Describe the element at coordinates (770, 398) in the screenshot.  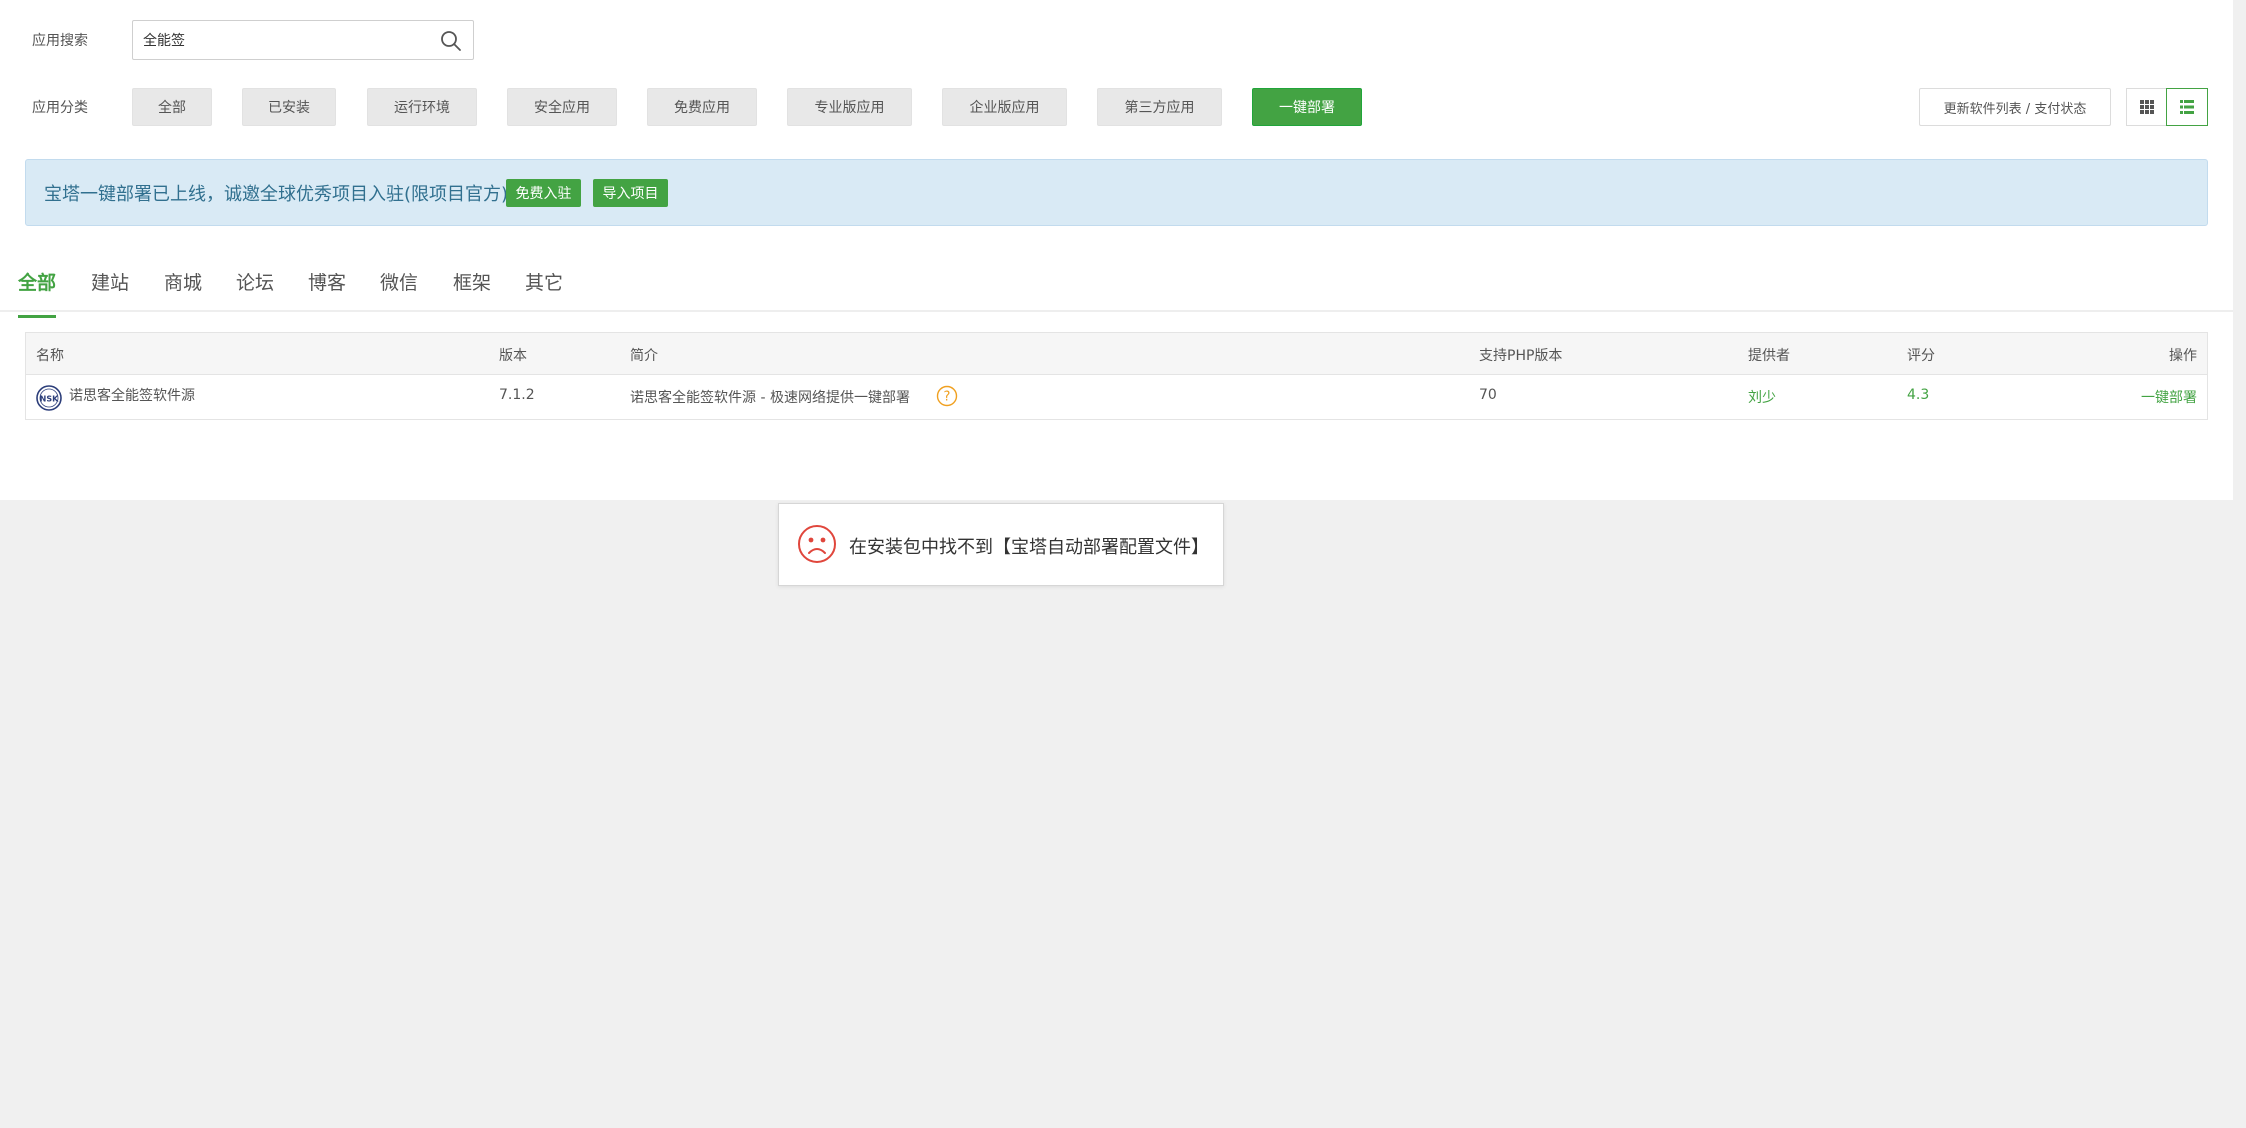
I see `app-description: 诺思客全能签软件源 - 极速网络提供一键部署` at that location.